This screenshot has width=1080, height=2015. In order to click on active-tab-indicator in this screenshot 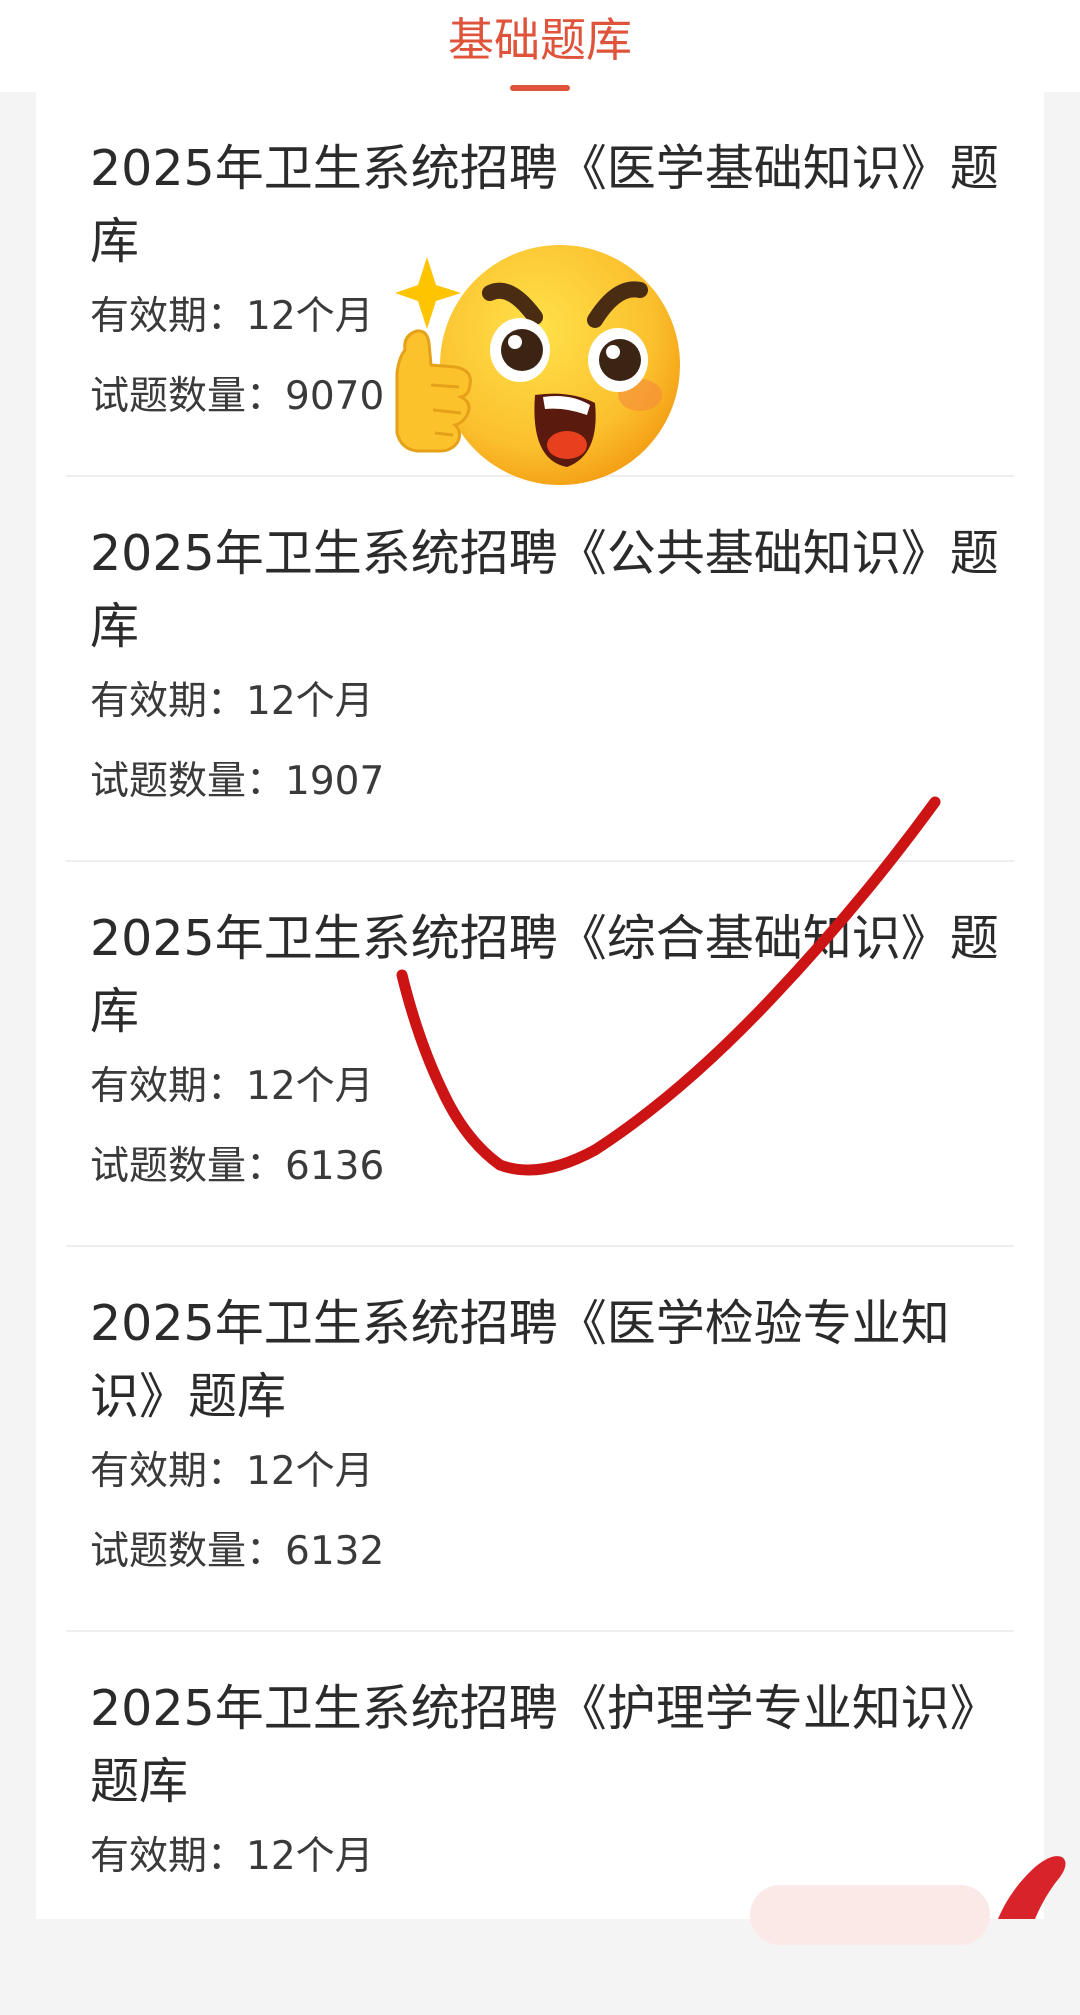, I will do `click(540, 88)`.